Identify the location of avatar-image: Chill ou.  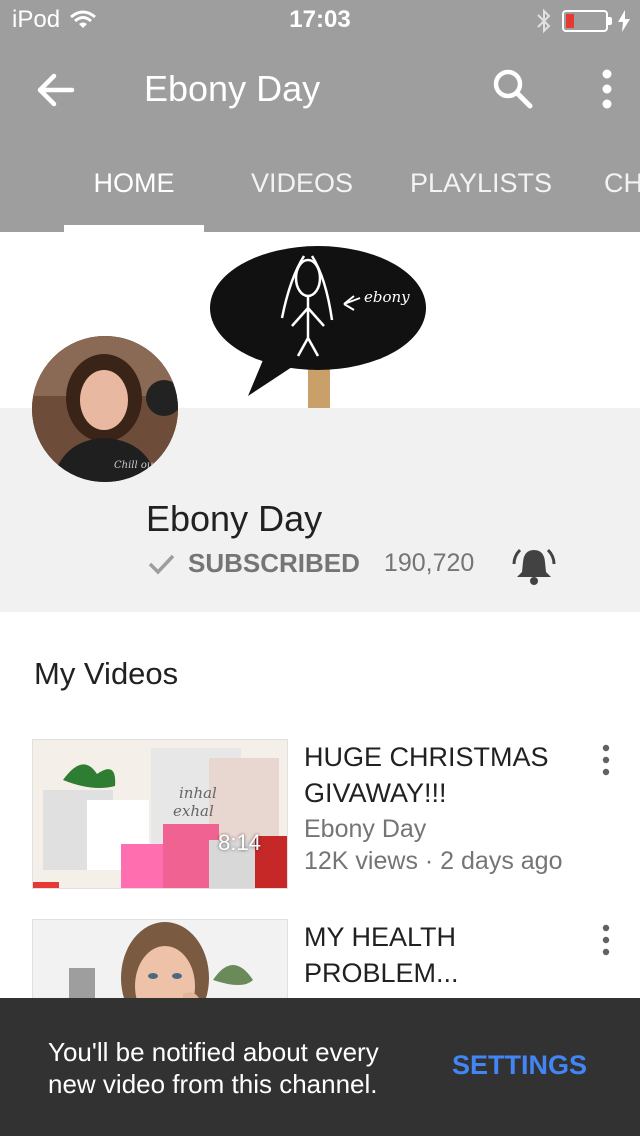
(105, 409).